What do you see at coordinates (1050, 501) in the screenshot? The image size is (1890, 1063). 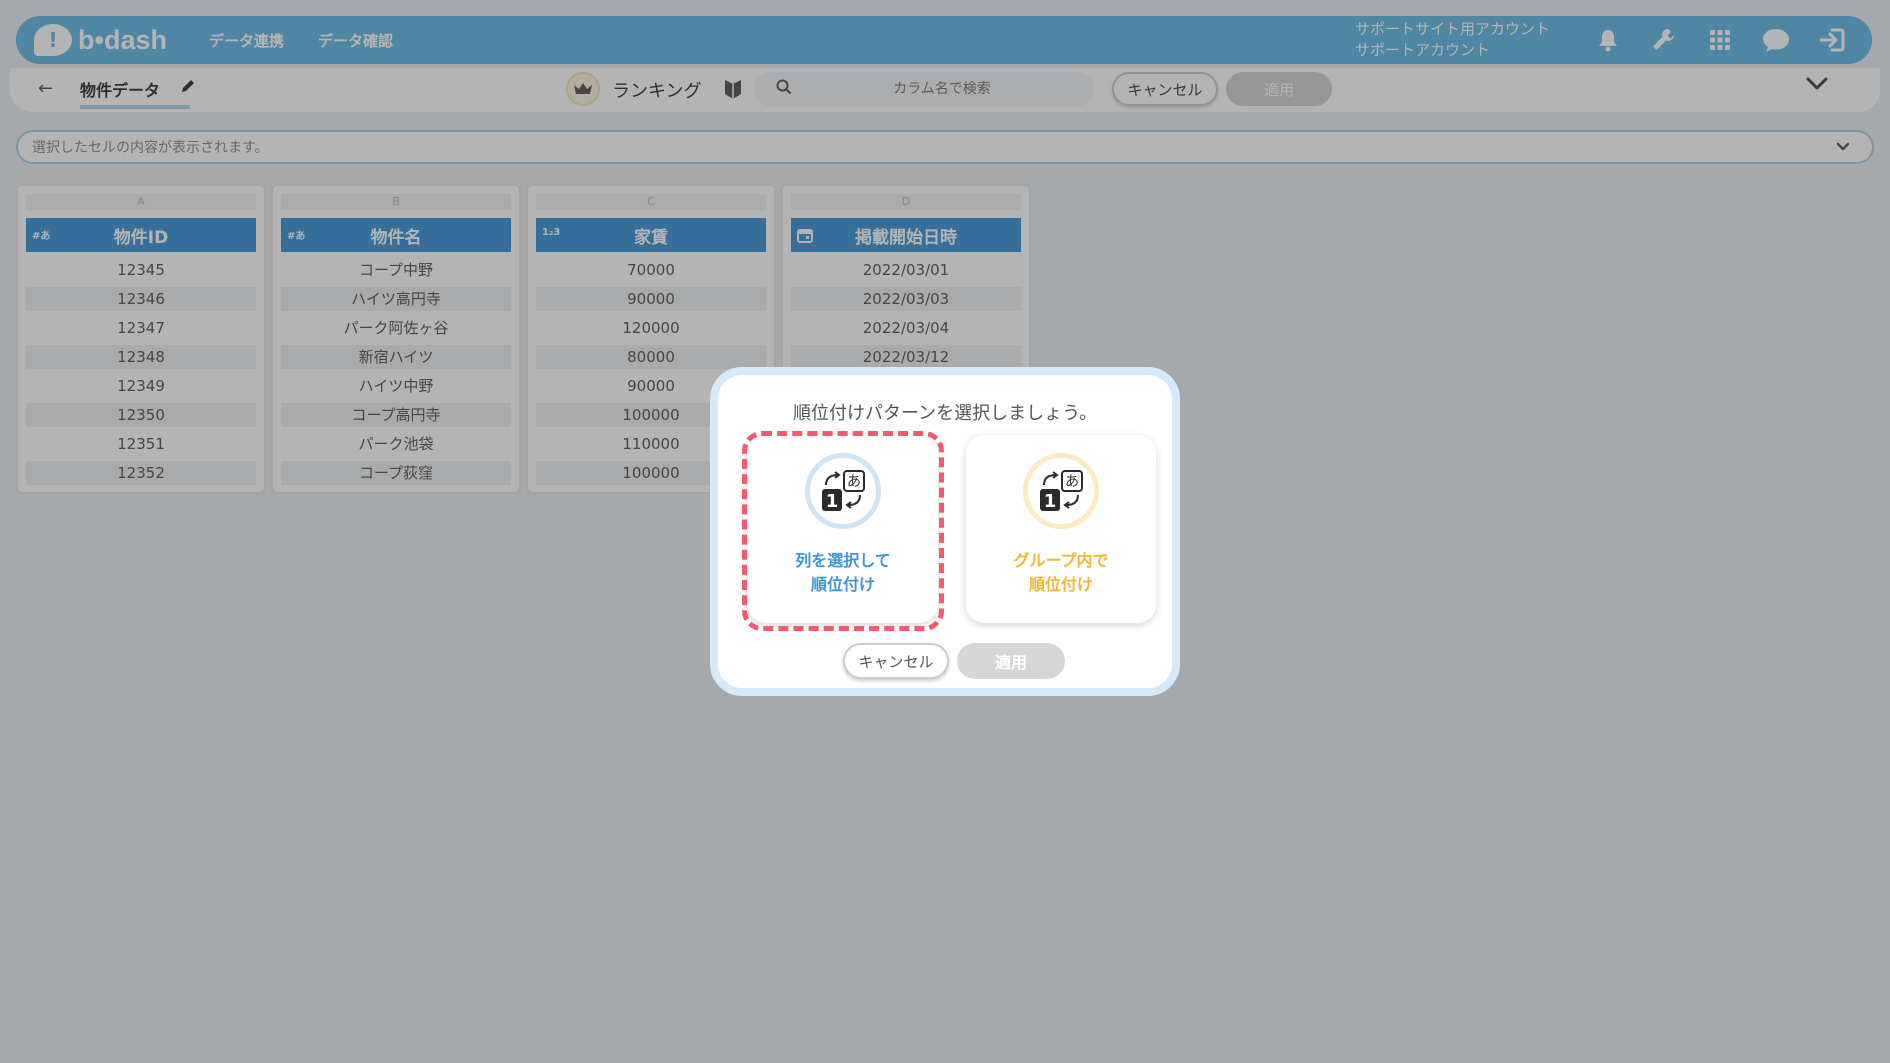 I see `svg-text: 1` at bounding box center [1050, 501].